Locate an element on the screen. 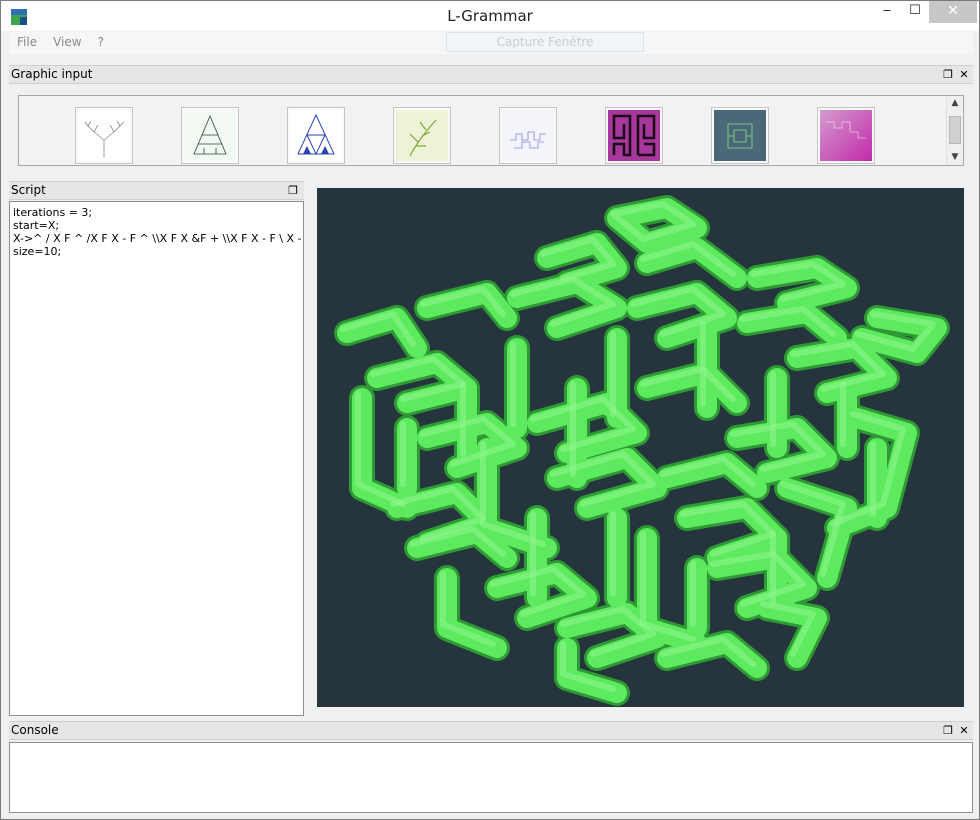 This screenshot has width=980, height=820. console-output is located at coordinates (491, 777).